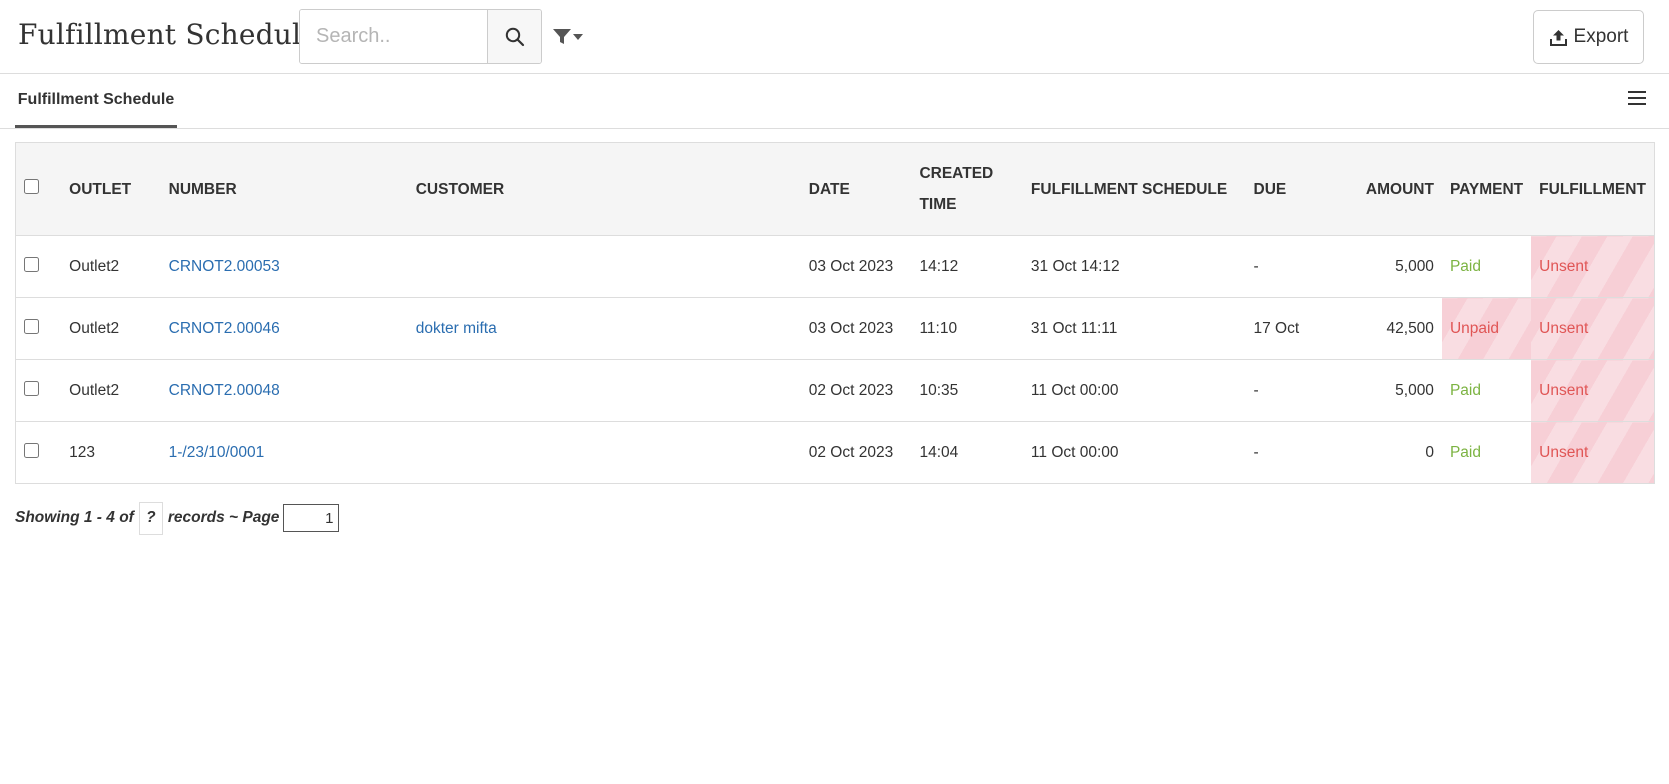 This screenshot has width=1669, height=784. Describe the element at coordinates (1074, 328) in the screenshot. I see `cell-fulfillment-schedule: 31 Oct 11:11` at that location.